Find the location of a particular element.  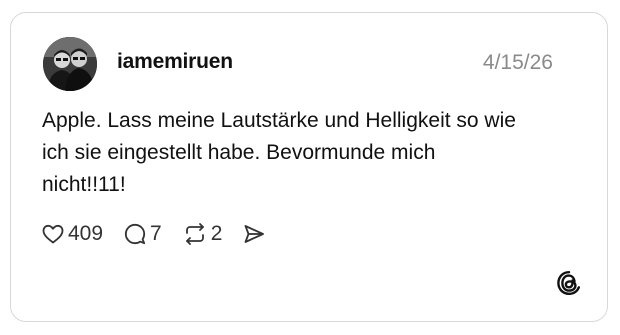

username: iamemiruen is located at coordinates (175, 62).